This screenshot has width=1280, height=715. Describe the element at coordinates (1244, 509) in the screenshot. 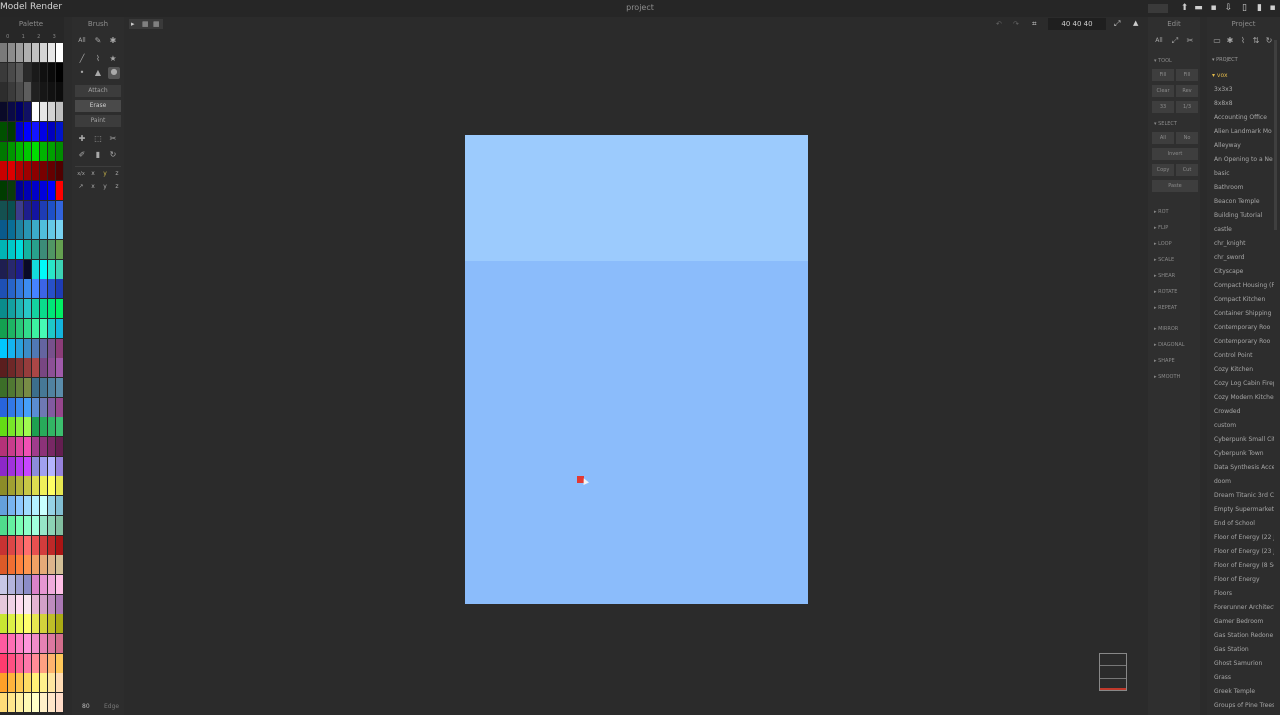

I see `project-list-item: Empty Supermarket` at that location.